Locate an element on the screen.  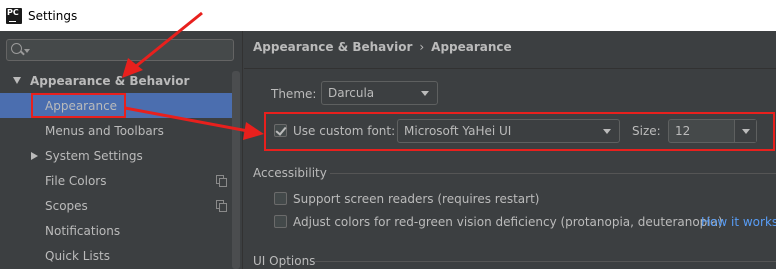
tree-item-label: Appearance & Behavior is located at coordinates (110, 80).